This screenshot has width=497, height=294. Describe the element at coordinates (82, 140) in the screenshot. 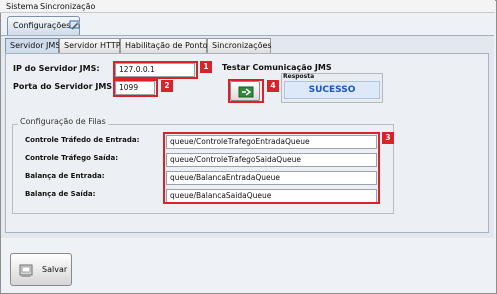

I see `queue-label-ct-entrada: Controle Tráfedo de Entrada:` at that location.